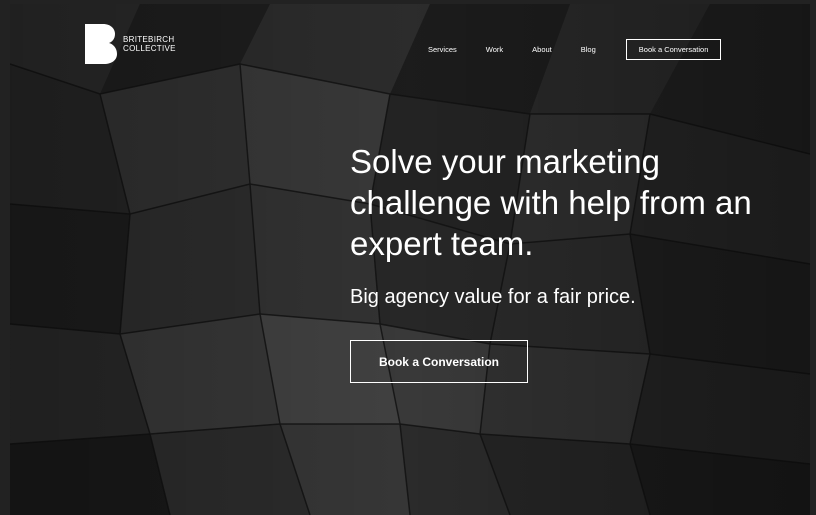 The height and width of the screenshot is (515, 816). I want to click on b-logo-mark-icon, so click(101, 44).